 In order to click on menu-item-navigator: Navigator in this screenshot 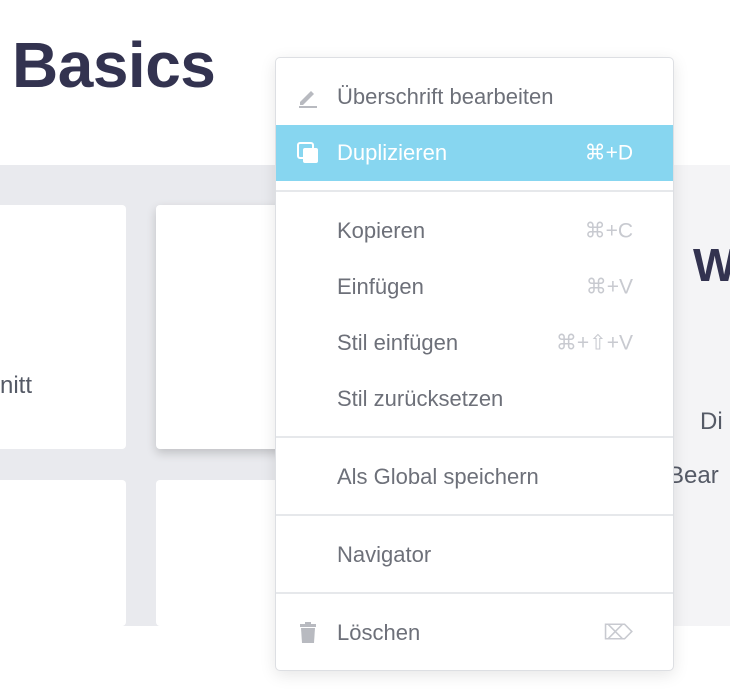, I will do `click(474, 555)`.